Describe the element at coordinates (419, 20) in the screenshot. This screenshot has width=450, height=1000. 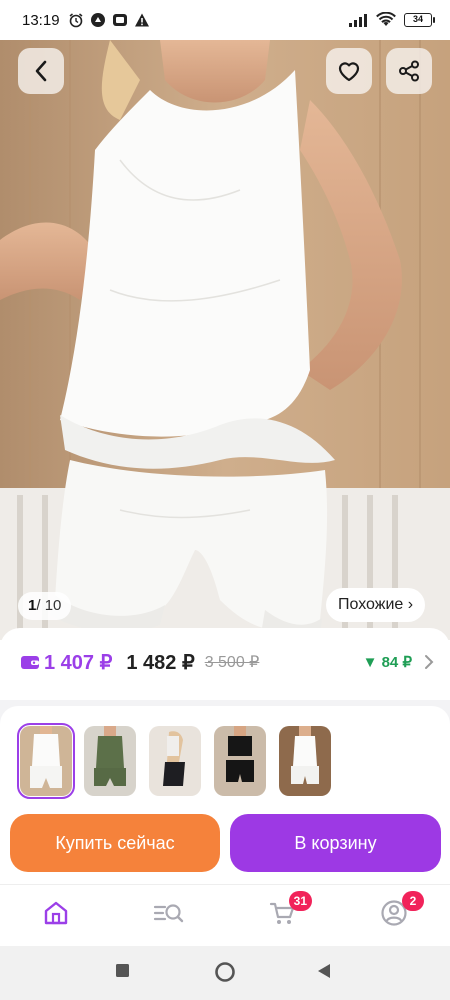
I see `battery-icon: 34` at that location.